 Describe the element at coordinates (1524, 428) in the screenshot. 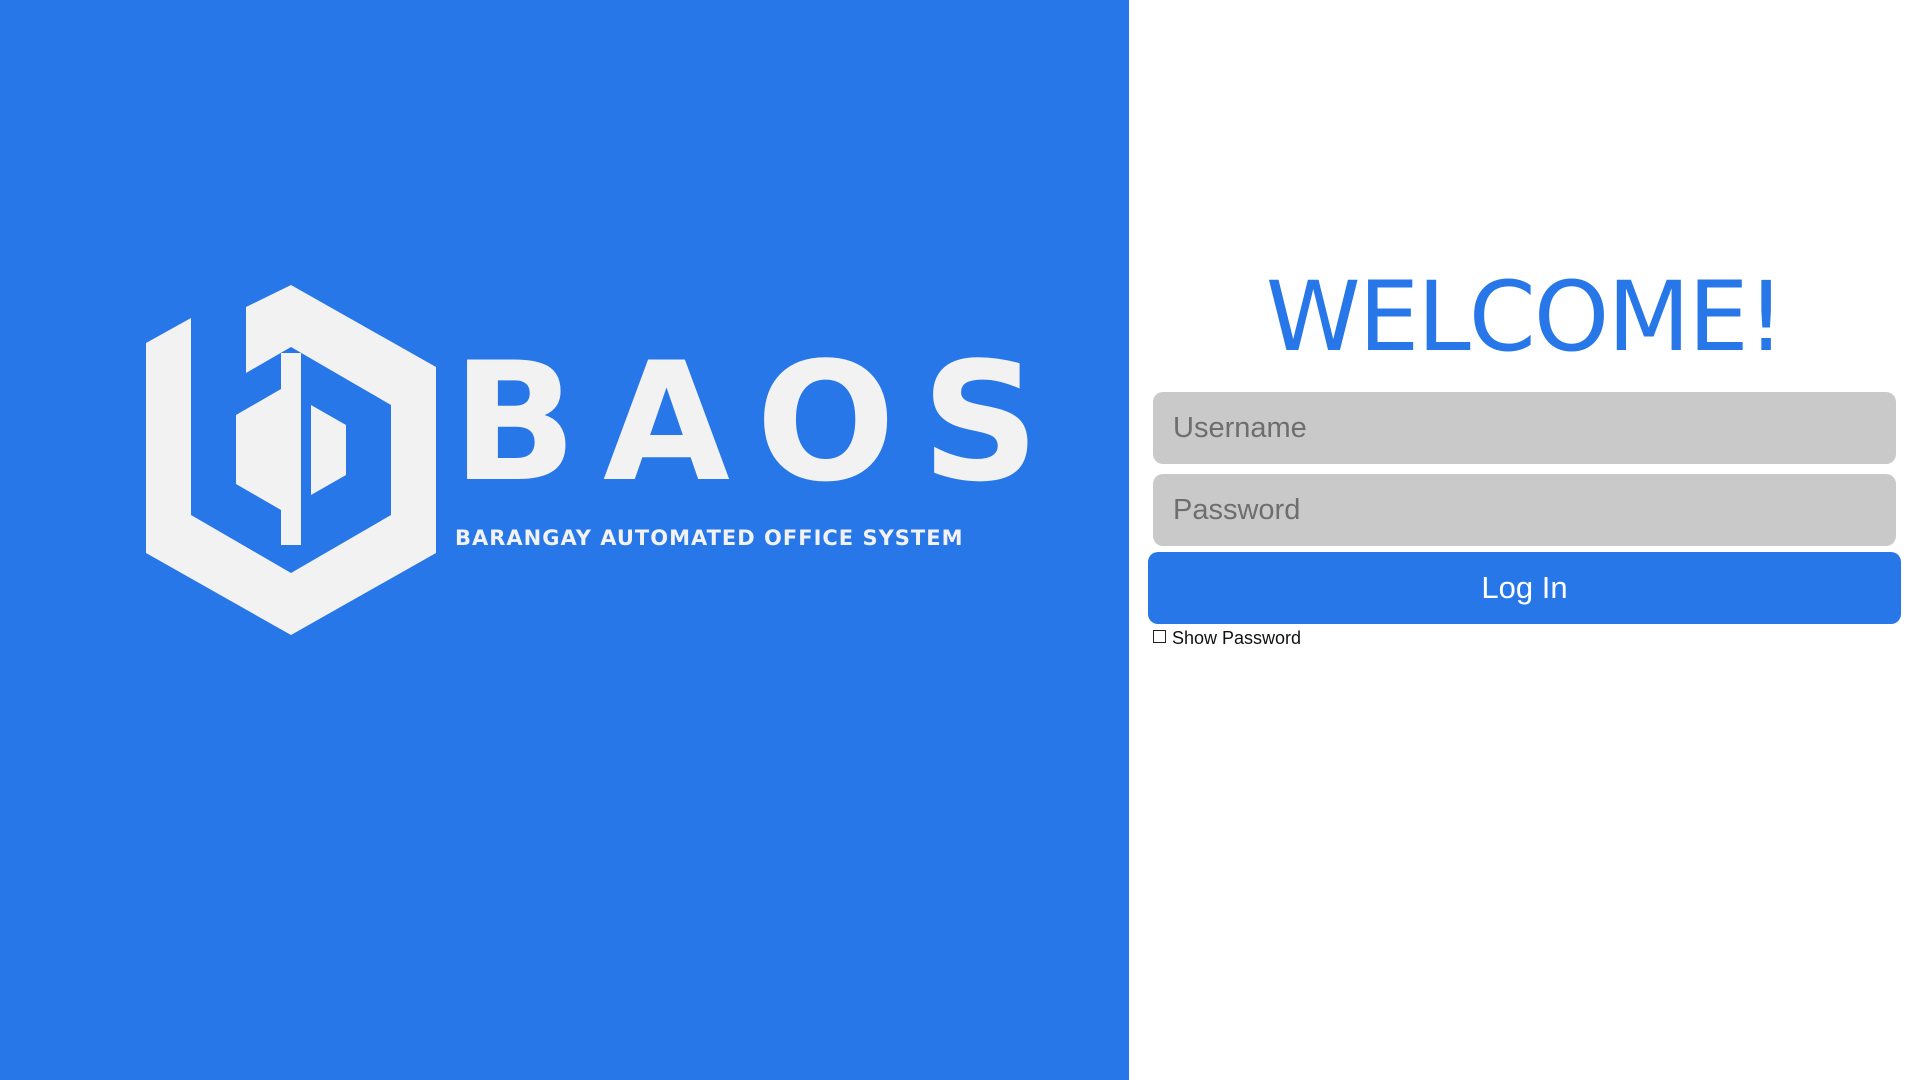

I see `username-input` at that location.